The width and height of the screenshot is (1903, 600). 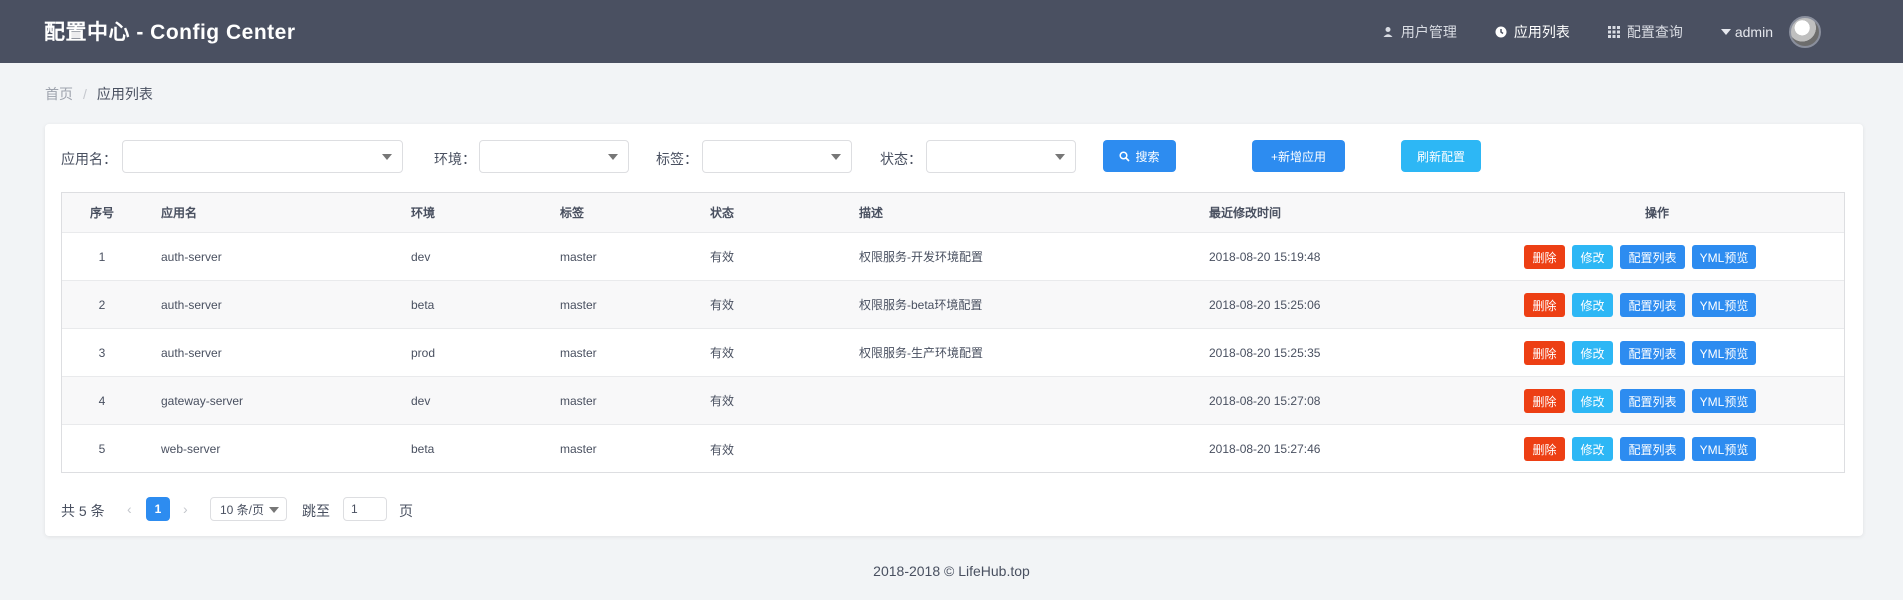 I want to click on next-page-button: ›, so click(x=185, y=509).